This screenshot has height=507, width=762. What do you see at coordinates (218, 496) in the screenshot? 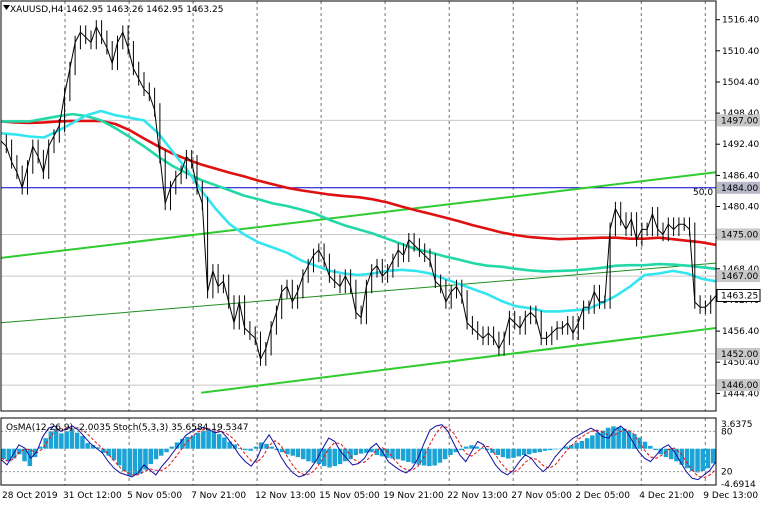
I see `time-label: 7 Nov 21:00` at bounding box center [218, 496].